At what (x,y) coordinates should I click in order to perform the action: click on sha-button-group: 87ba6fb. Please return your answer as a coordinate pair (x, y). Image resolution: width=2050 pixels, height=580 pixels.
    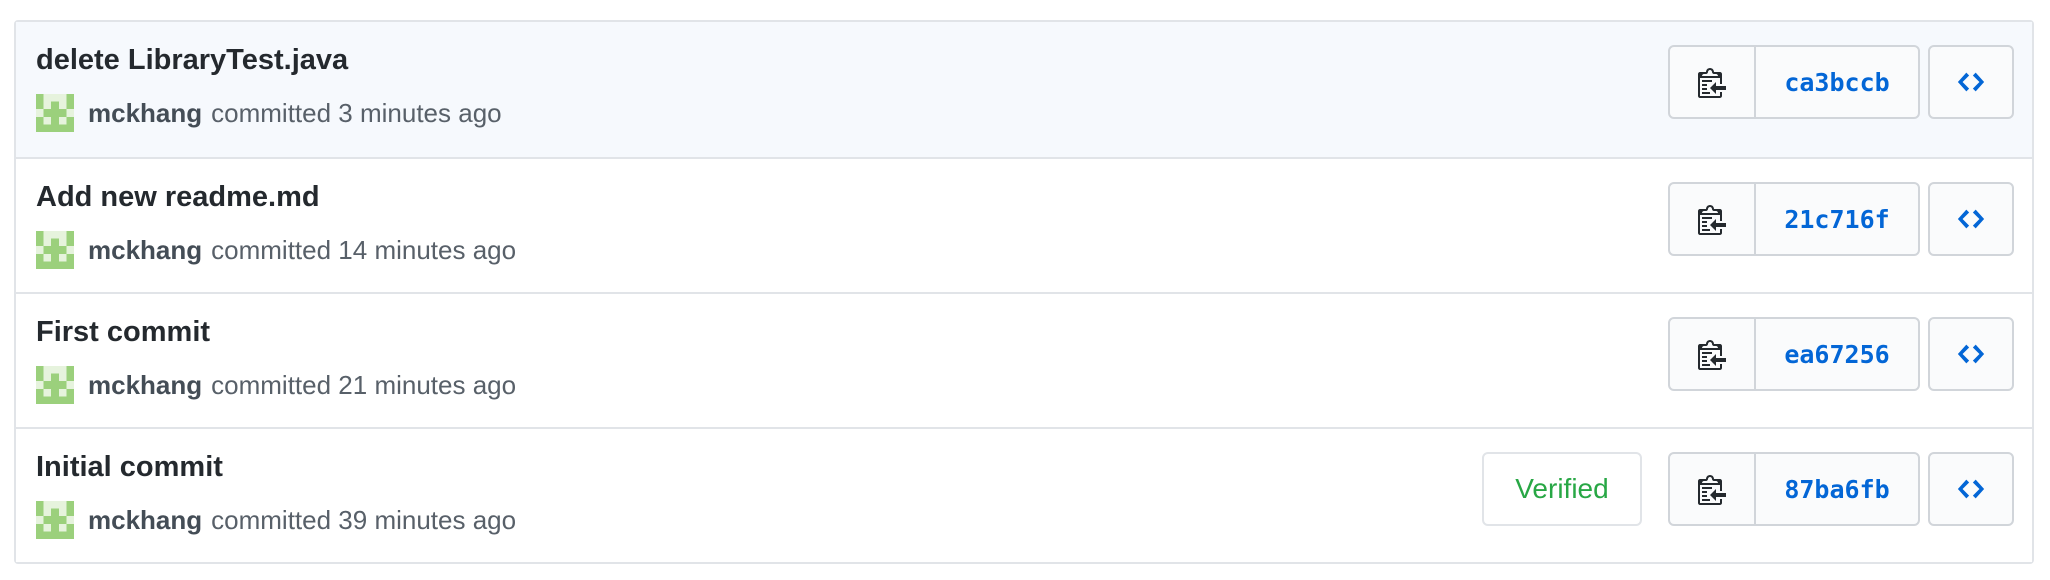
    Looking at the image, I should click on (1794, 489).